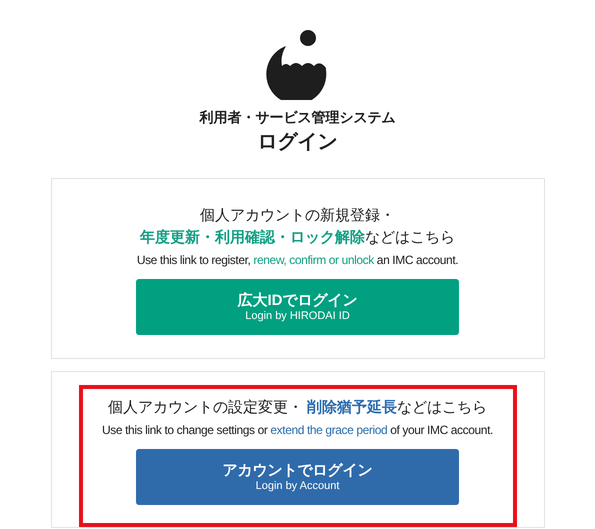 This screenshot has height=529, width=595. What do you see at coordinates (297, 260) in the screenshot?
I see `english-description: Use this link to register, renew, confirm or unlock an IMC account.` at bounding box center [297, 260].